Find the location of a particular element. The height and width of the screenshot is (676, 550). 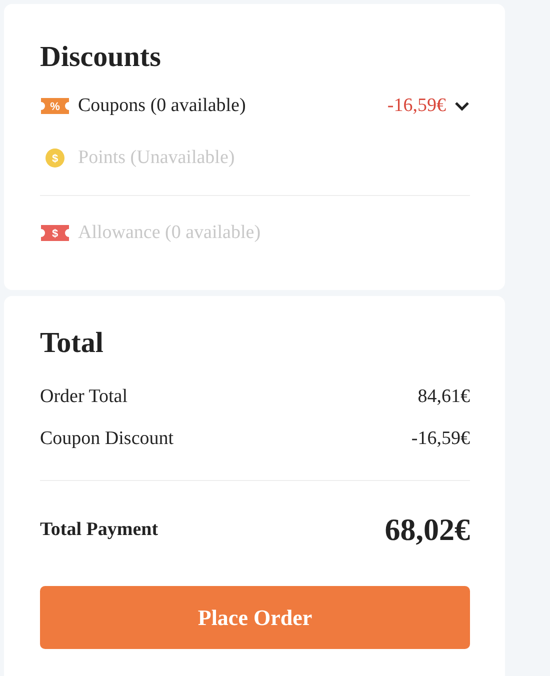

summary-label: Coupon Discount is located at coordinates (107, 439).